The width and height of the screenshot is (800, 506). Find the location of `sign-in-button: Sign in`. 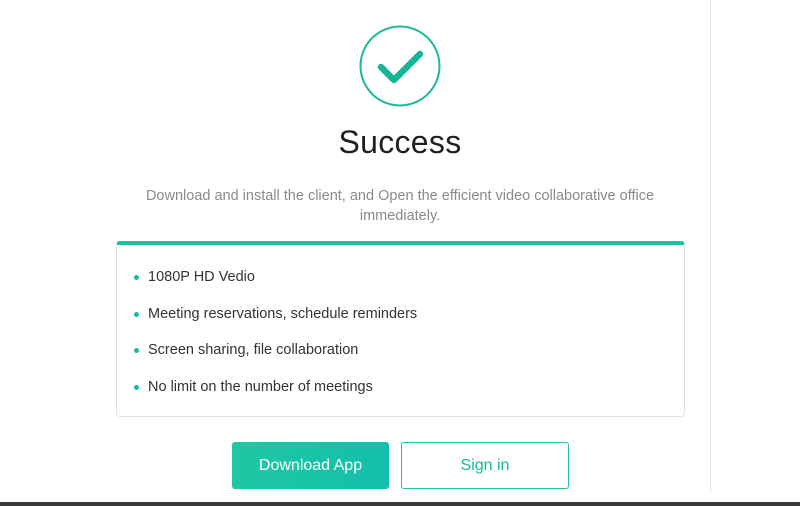

sign-in-button: Sign in is located at coordinates (485, 465).